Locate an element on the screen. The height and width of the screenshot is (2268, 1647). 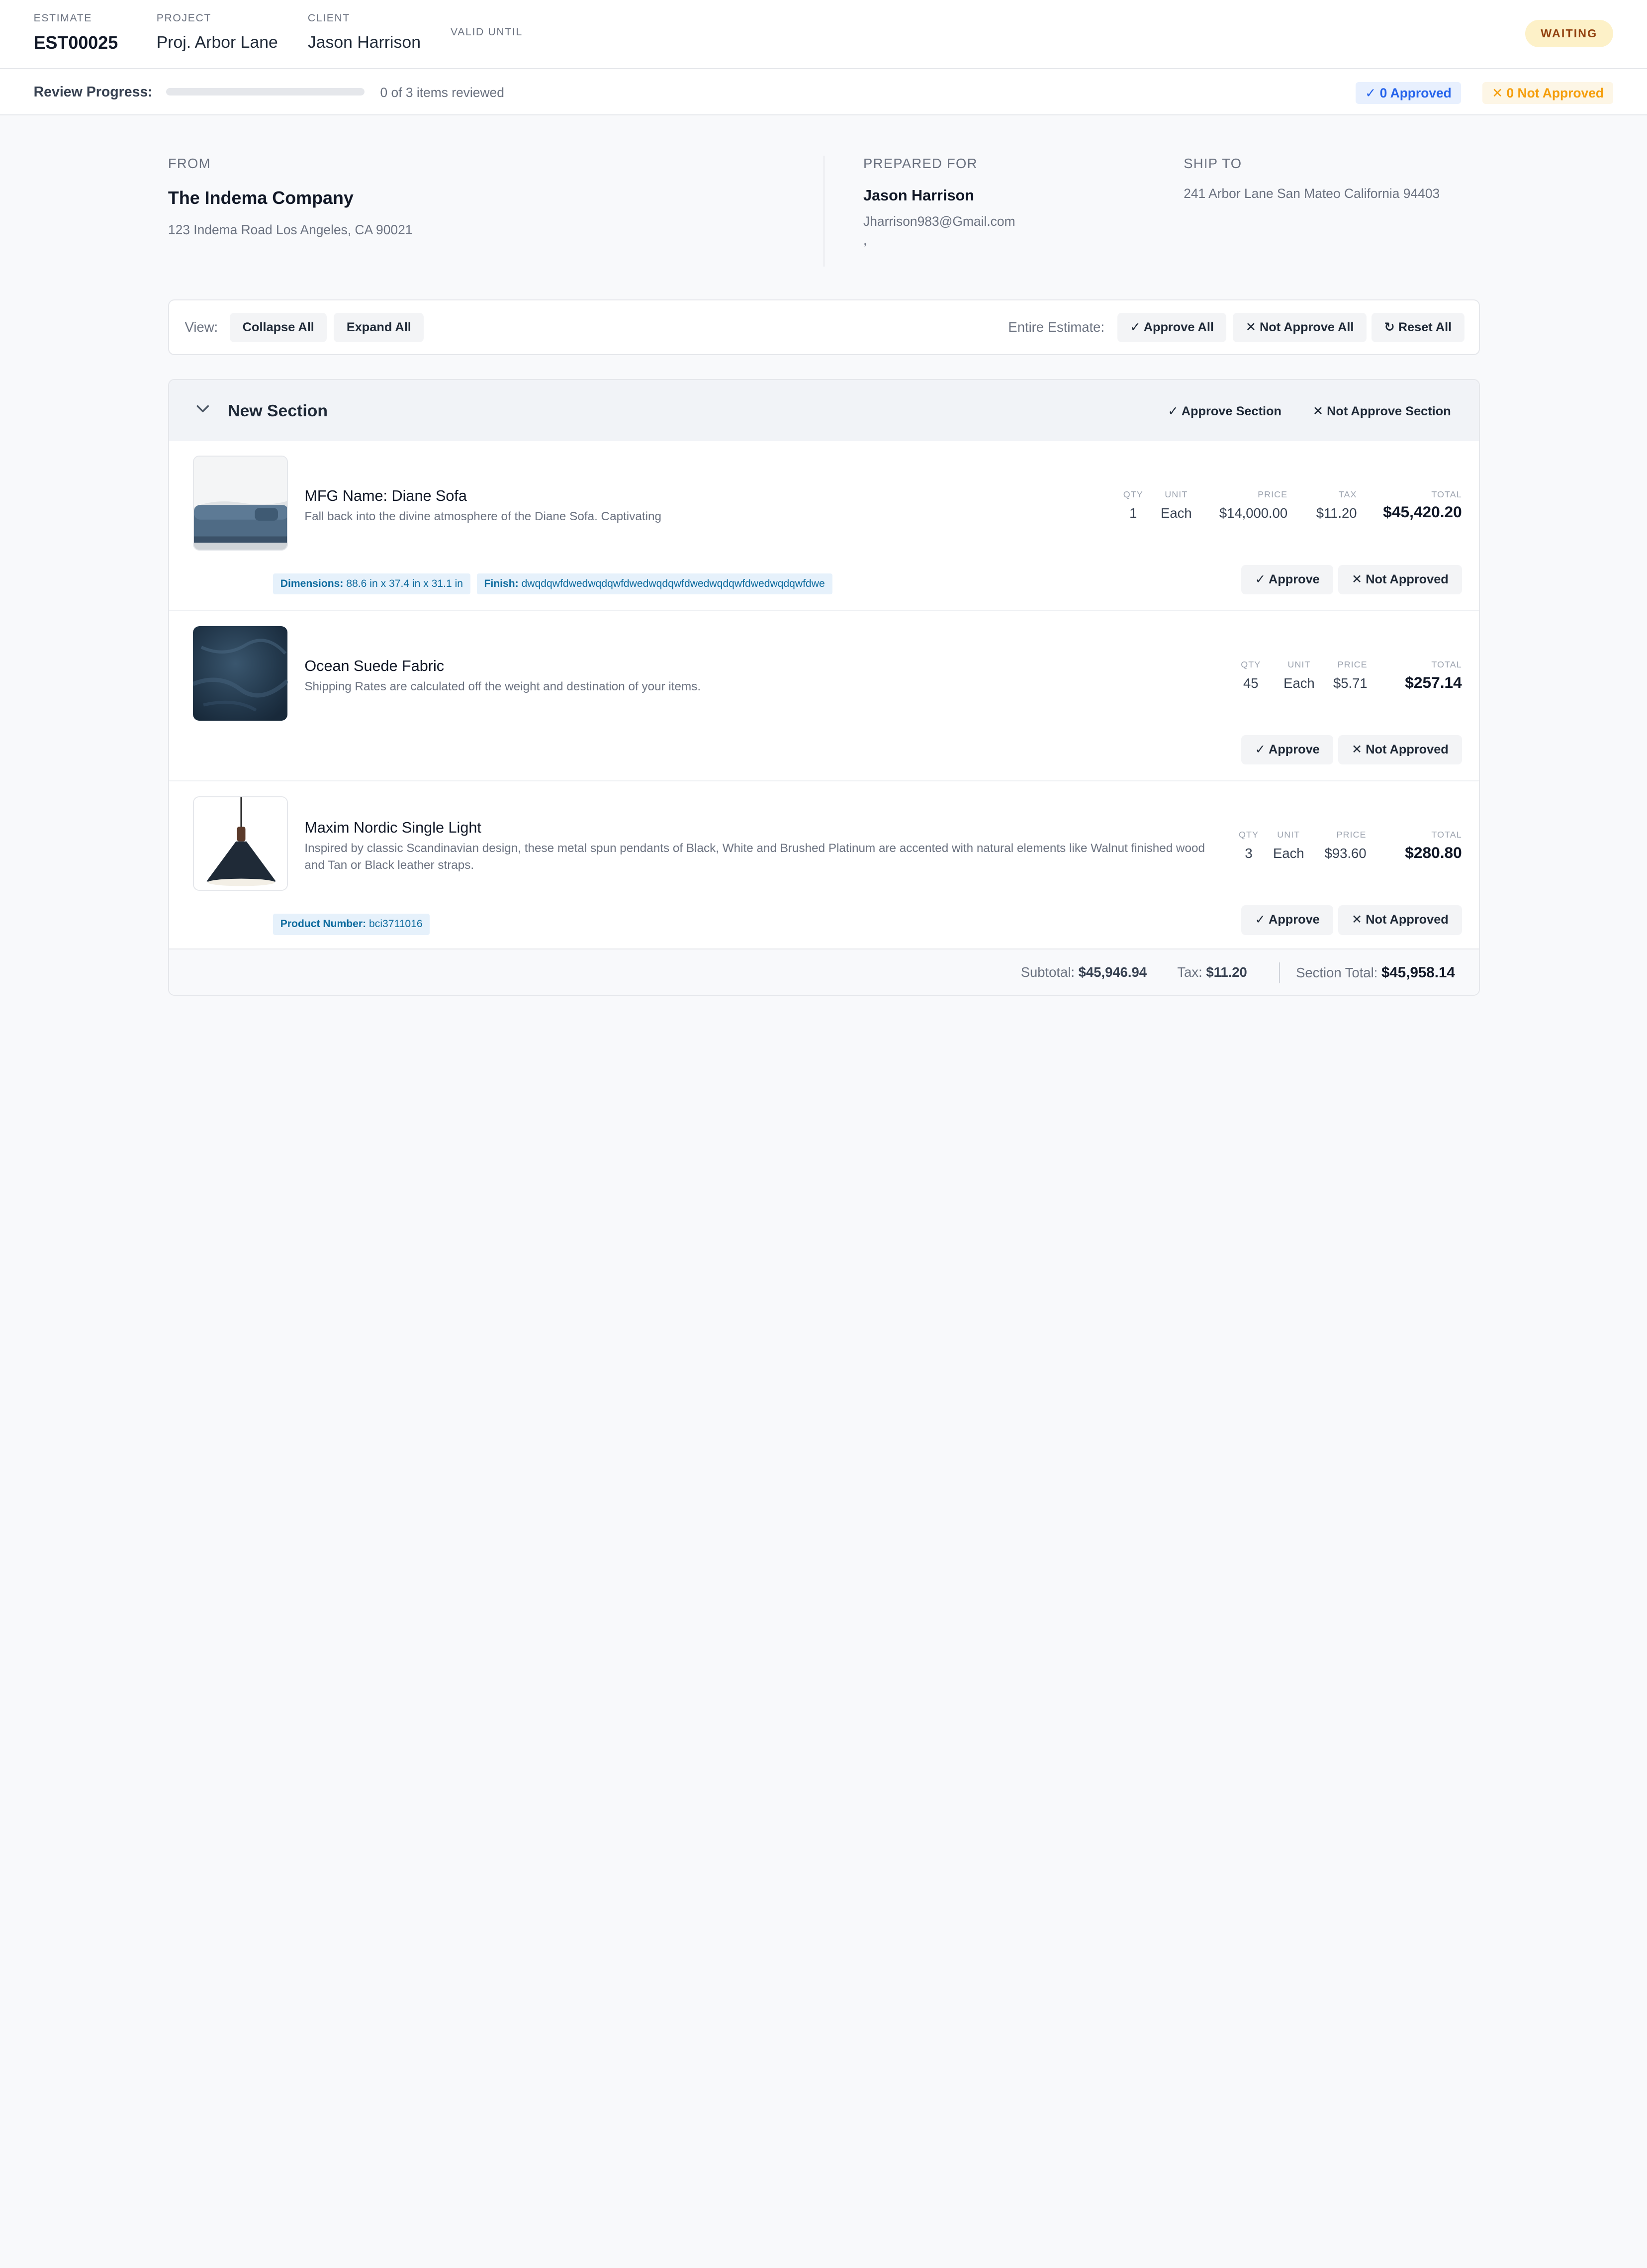
tag-key: Product Number: is located at coordinates (323, 924).